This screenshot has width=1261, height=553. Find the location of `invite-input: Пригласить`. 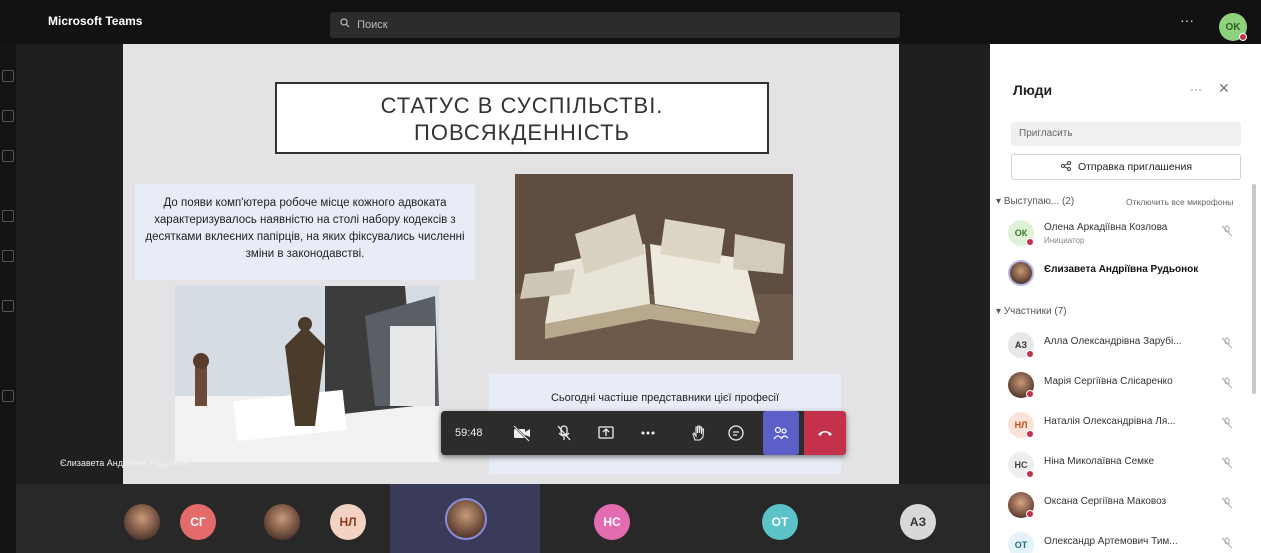

invite-input: Пригласить is located at coordinates (1126, 134).